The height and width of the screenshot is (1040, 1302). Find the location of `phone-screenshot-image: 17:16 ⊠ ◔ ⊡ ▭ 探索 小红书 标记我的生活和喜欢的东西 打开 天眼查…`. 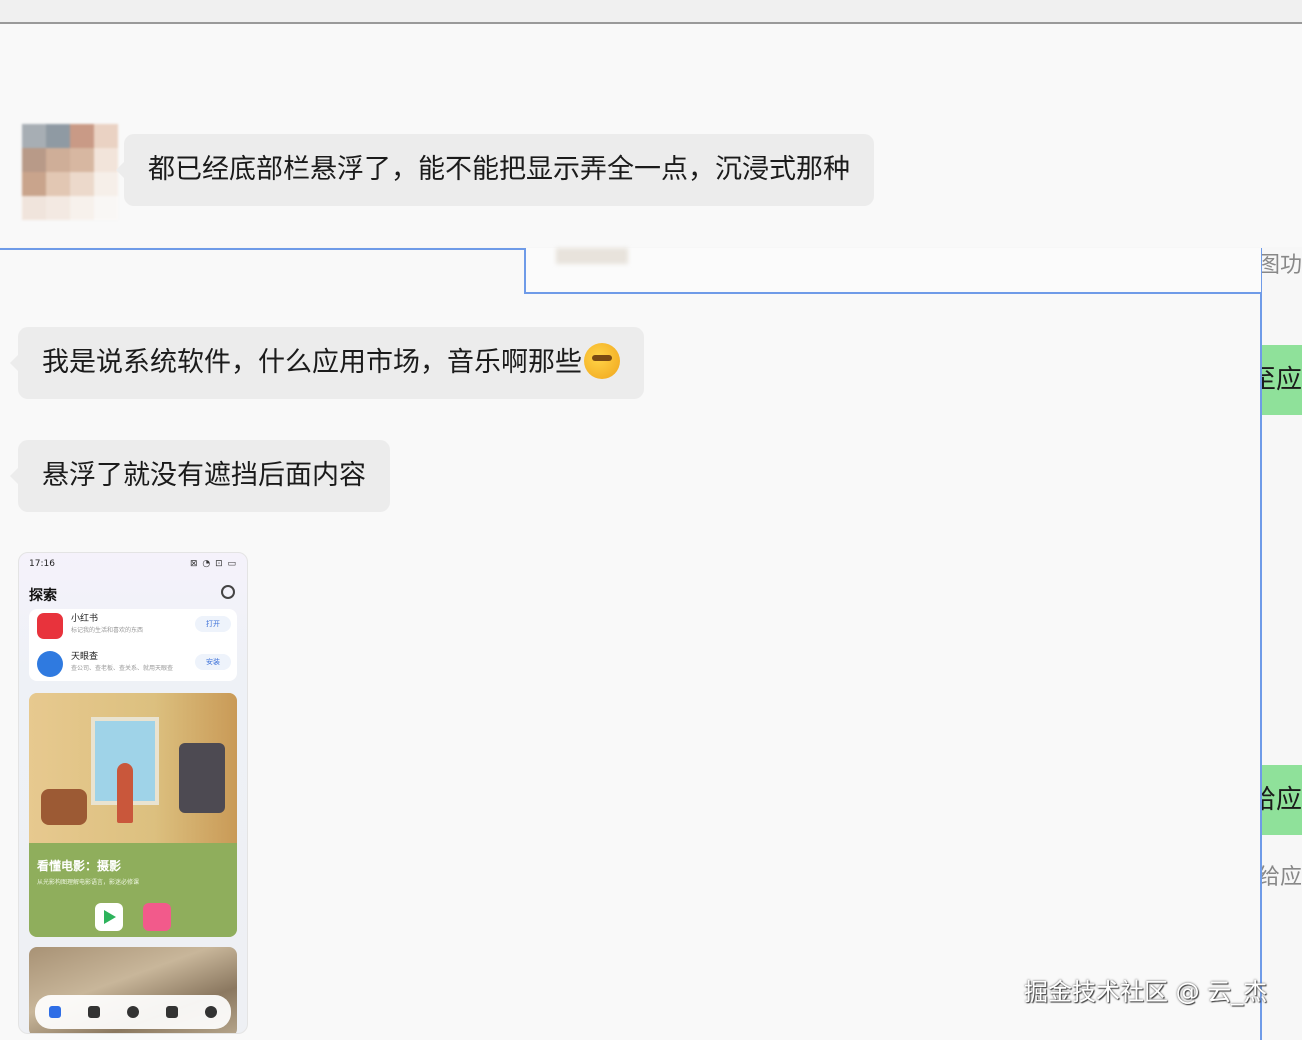

phone-screenshot-image: 17:16 ⊠ ◔ ⊡ ▭ 探索 小红书 标记我的生活和喜欢的东西 打开 天眼查… is located at coordinates (133, 793).